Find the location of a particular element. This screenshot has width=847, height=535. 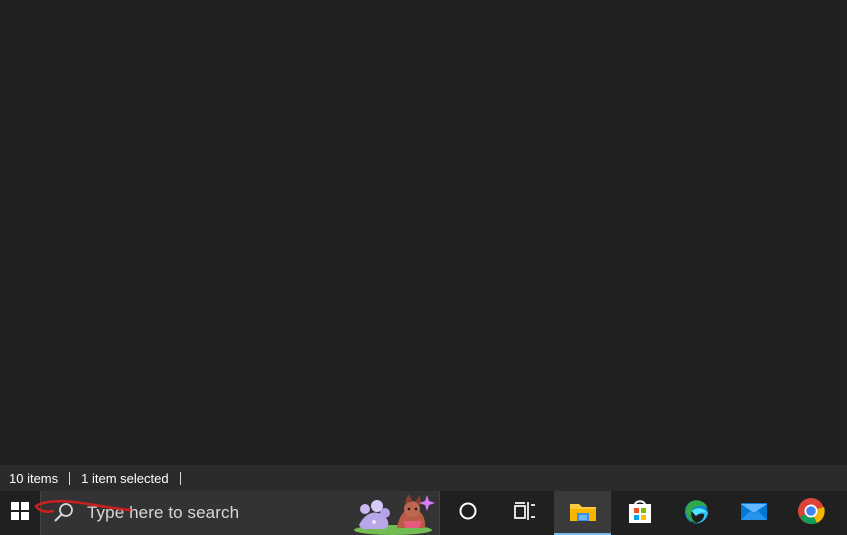

cortana-button is located at coordinates (468, 513).